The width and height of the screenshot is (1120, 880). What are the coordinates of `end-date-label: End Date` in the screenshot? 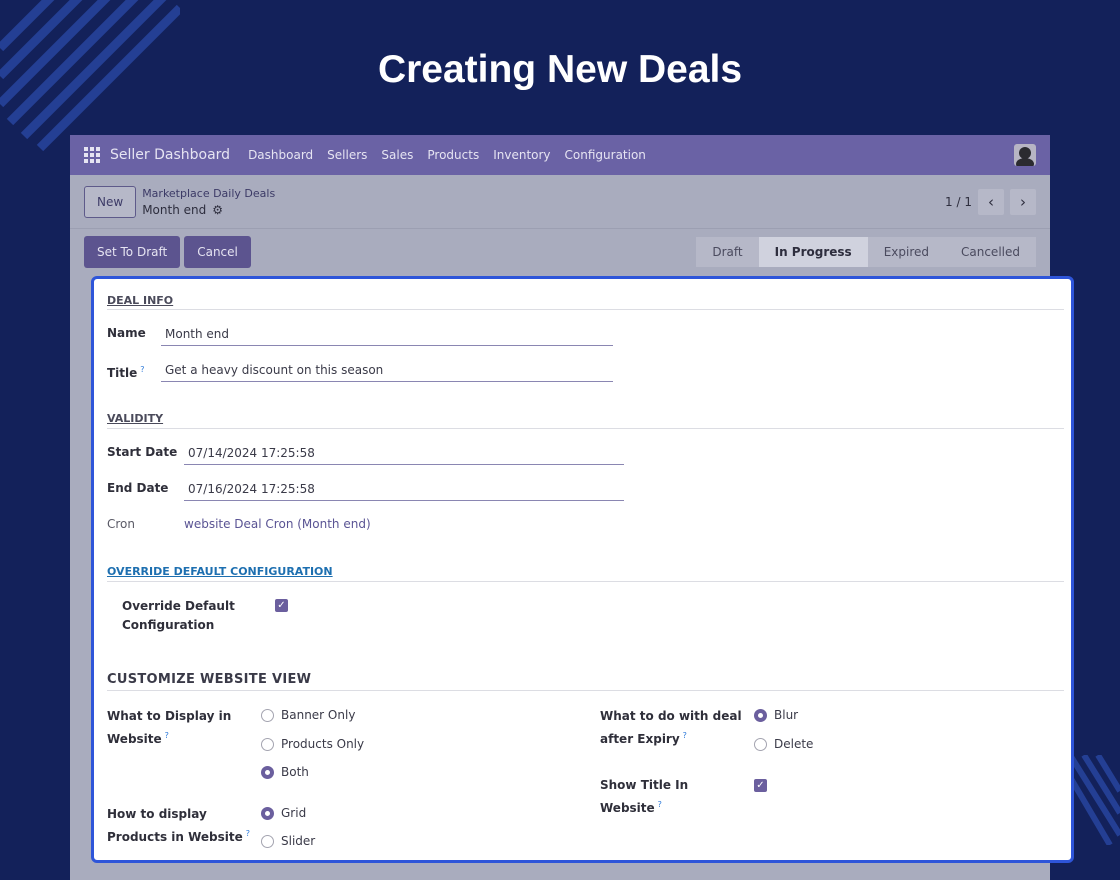 It's located at (138, 488).